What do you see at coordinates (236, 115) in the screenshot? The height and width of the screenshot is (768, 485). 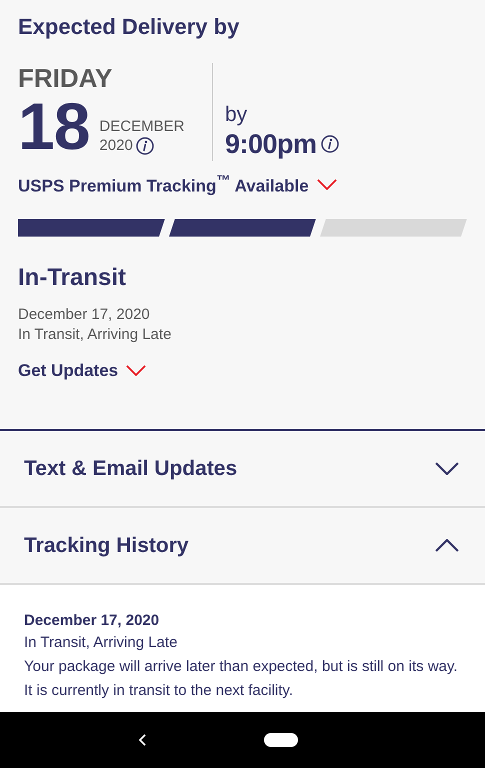 I see `by-label: by` at bounding box center [236, 115].